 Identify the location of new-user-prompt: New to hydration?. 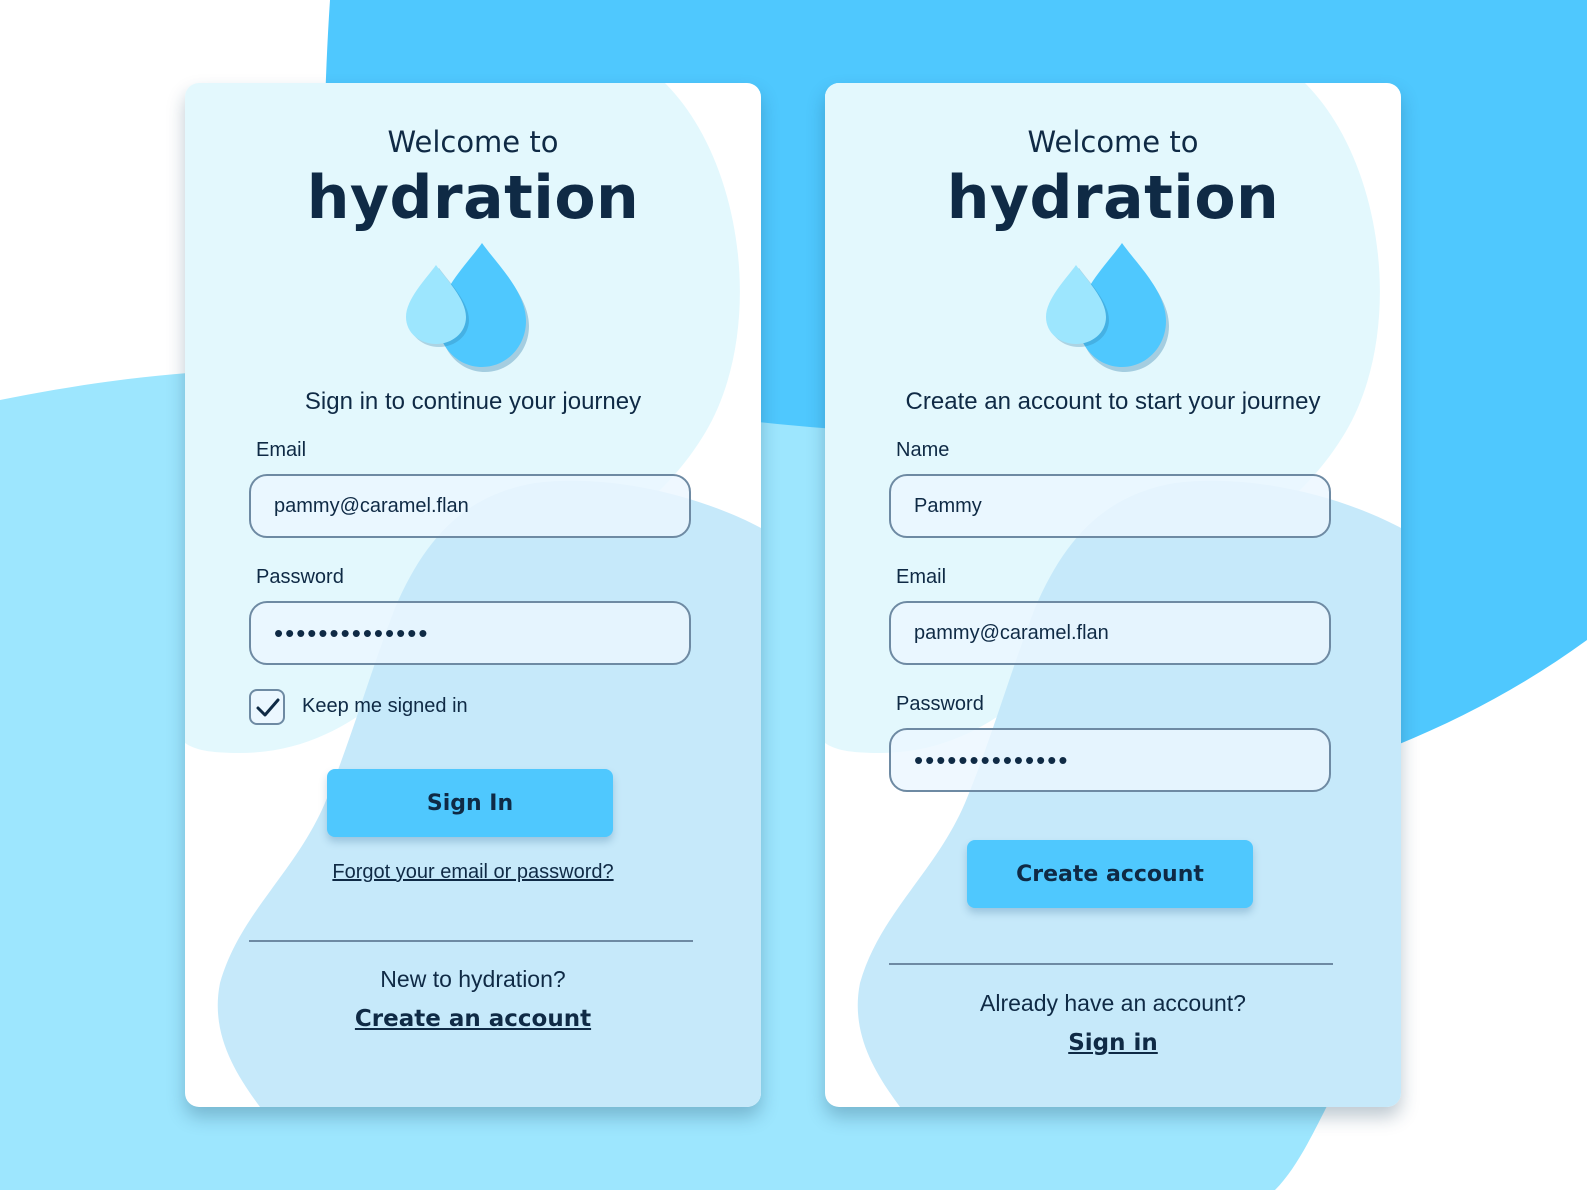
(473, 979).